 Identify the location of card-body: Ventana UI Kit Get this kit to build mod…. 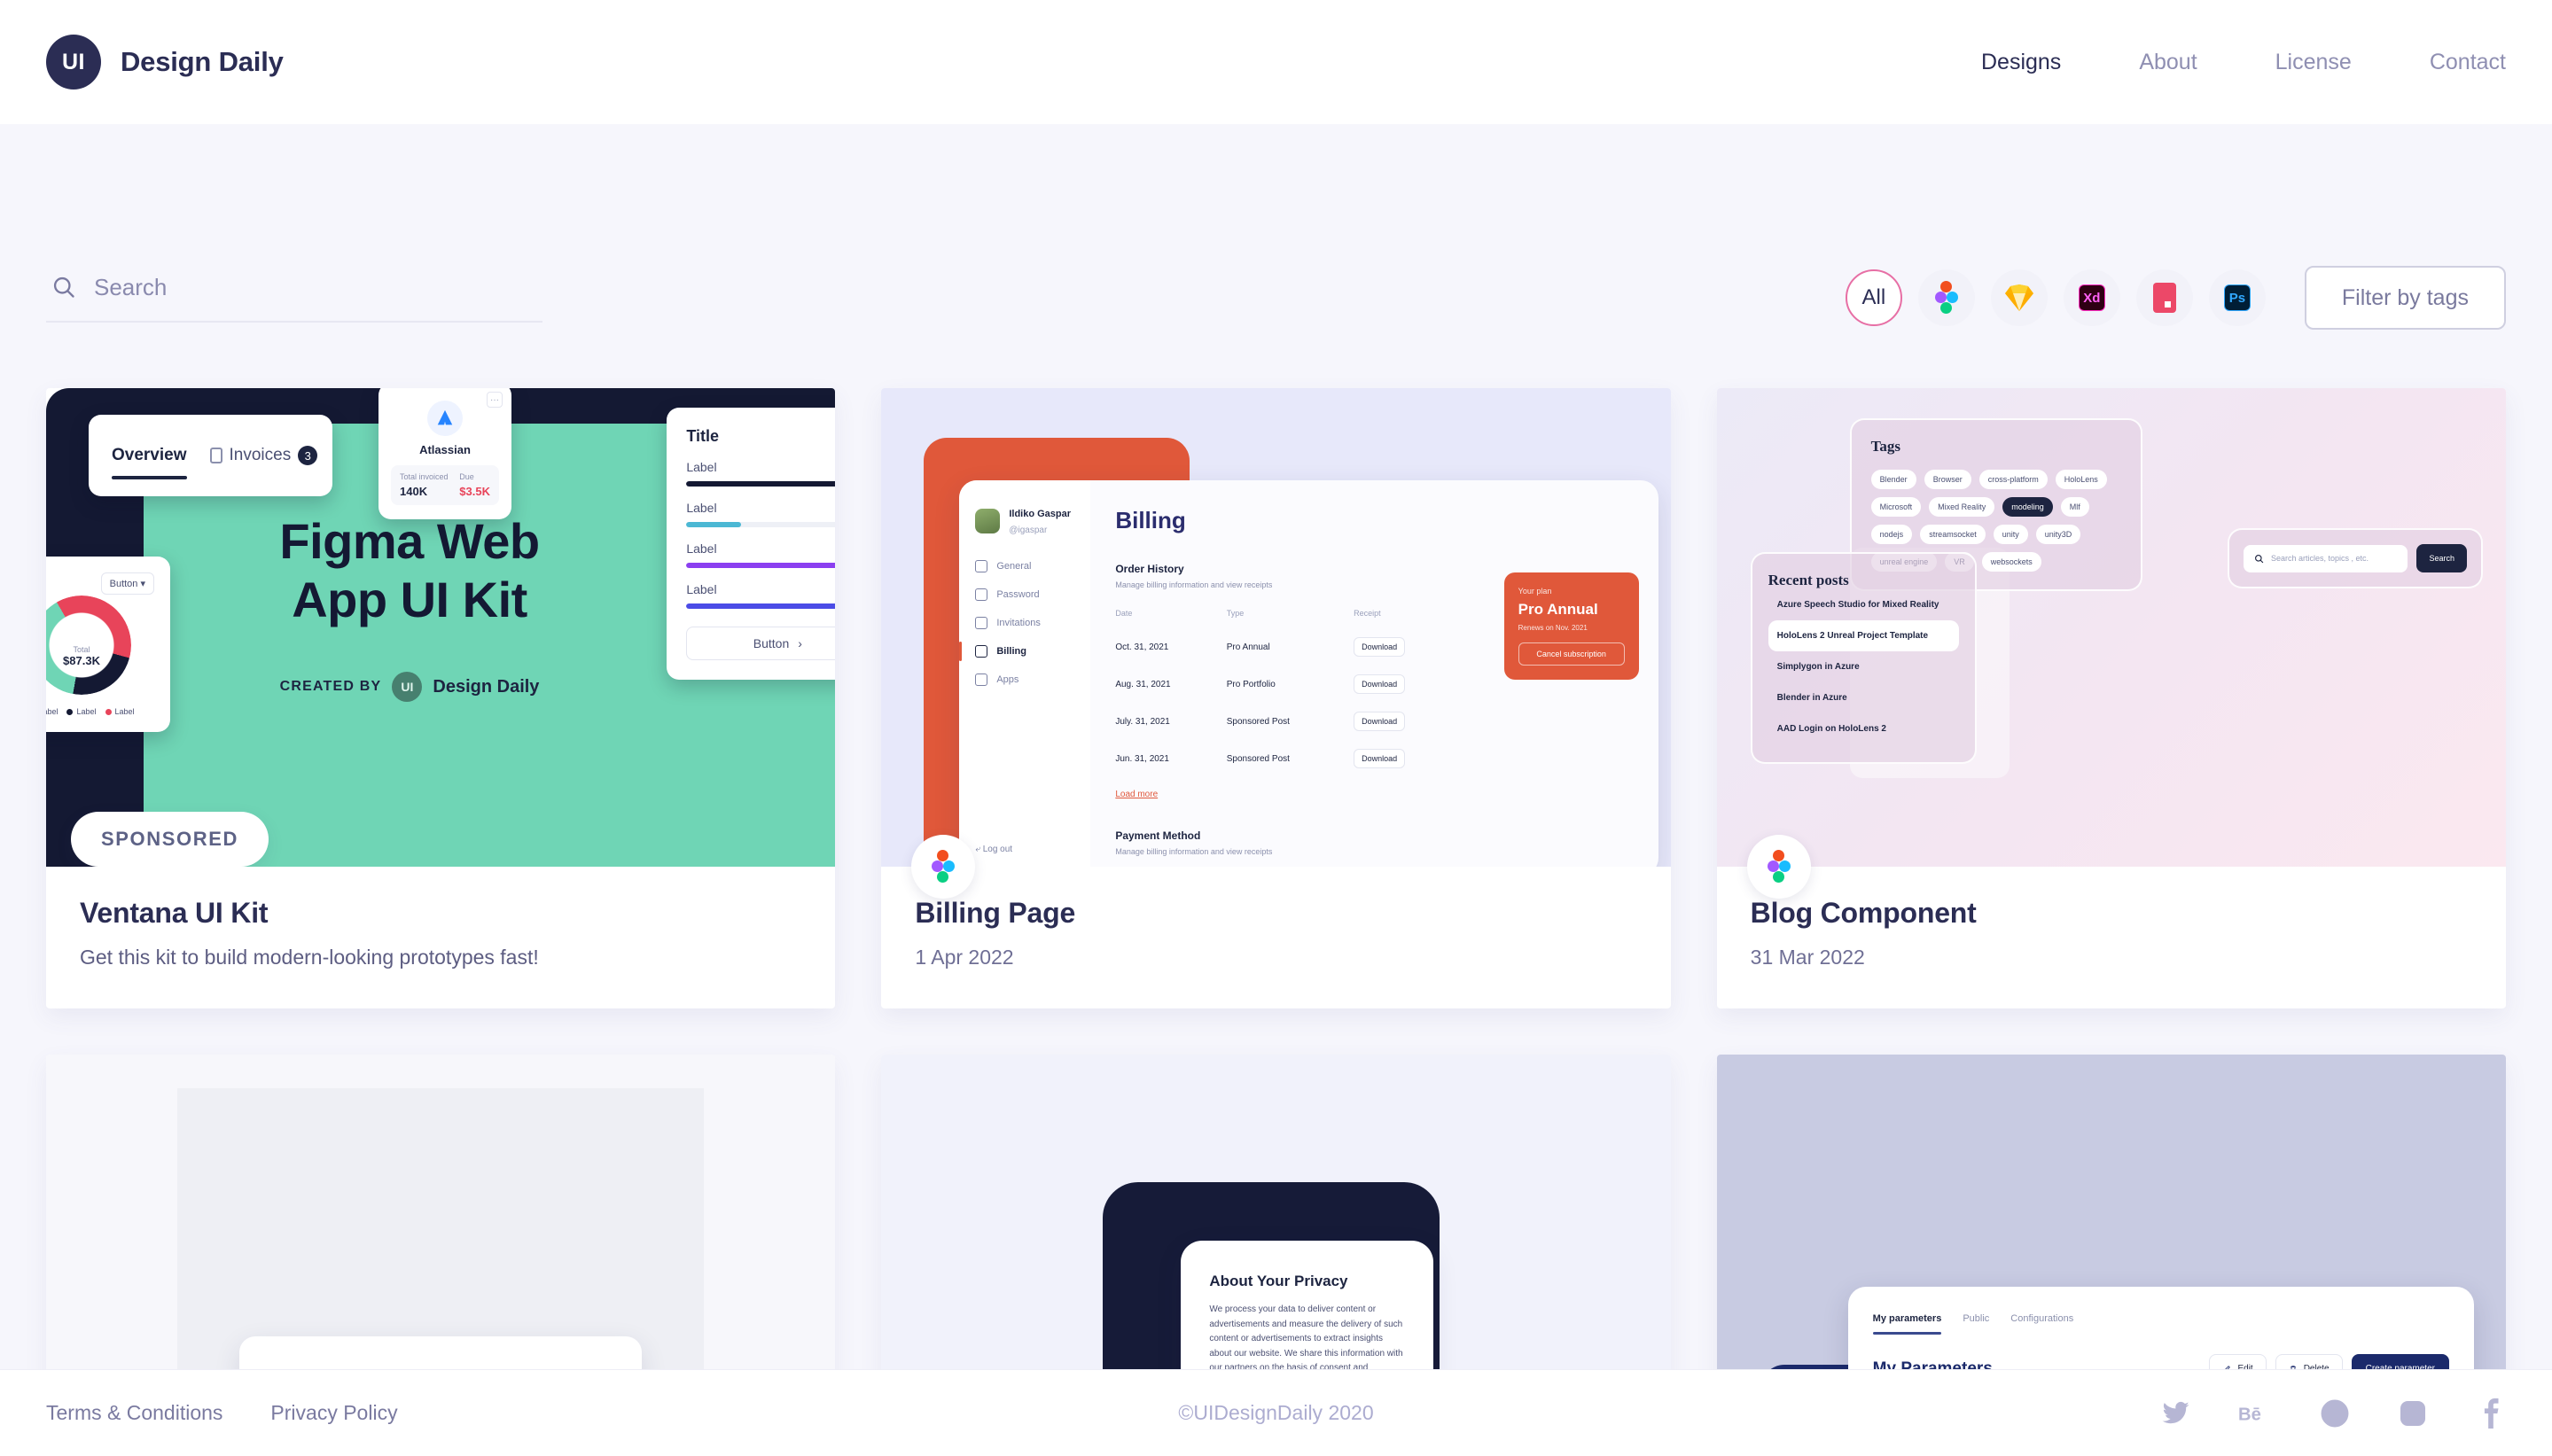
(440, 937).